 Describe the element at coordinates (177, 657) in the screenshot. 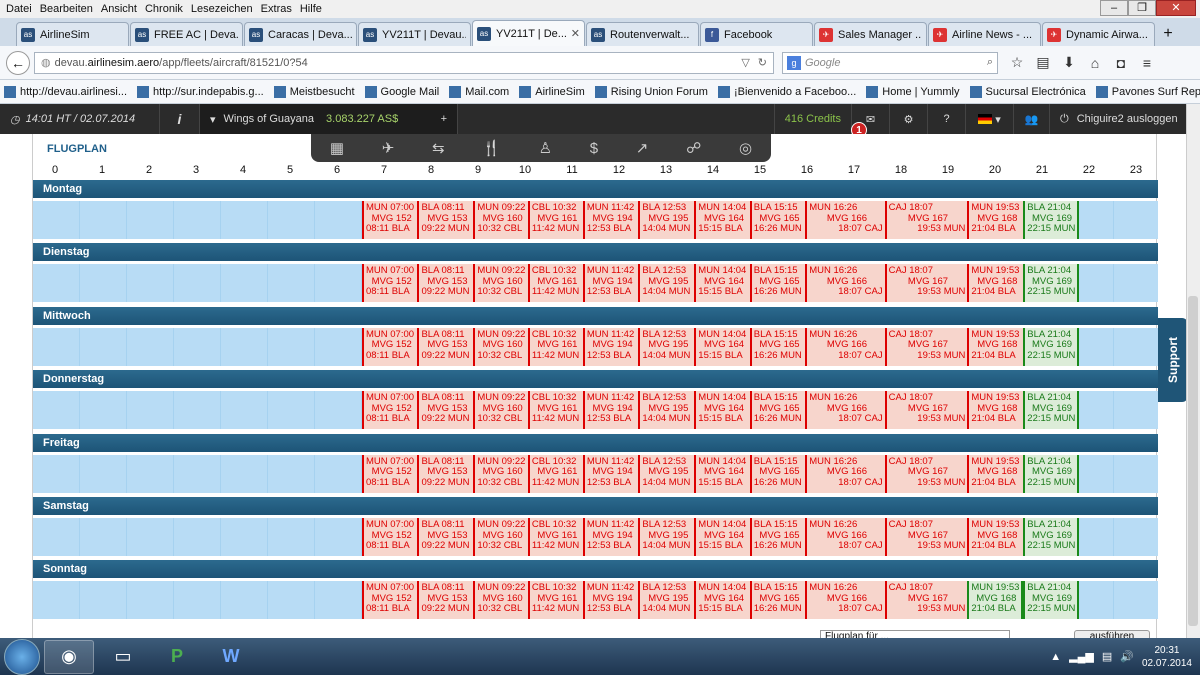

I see `publisher-icon: P` at that location.